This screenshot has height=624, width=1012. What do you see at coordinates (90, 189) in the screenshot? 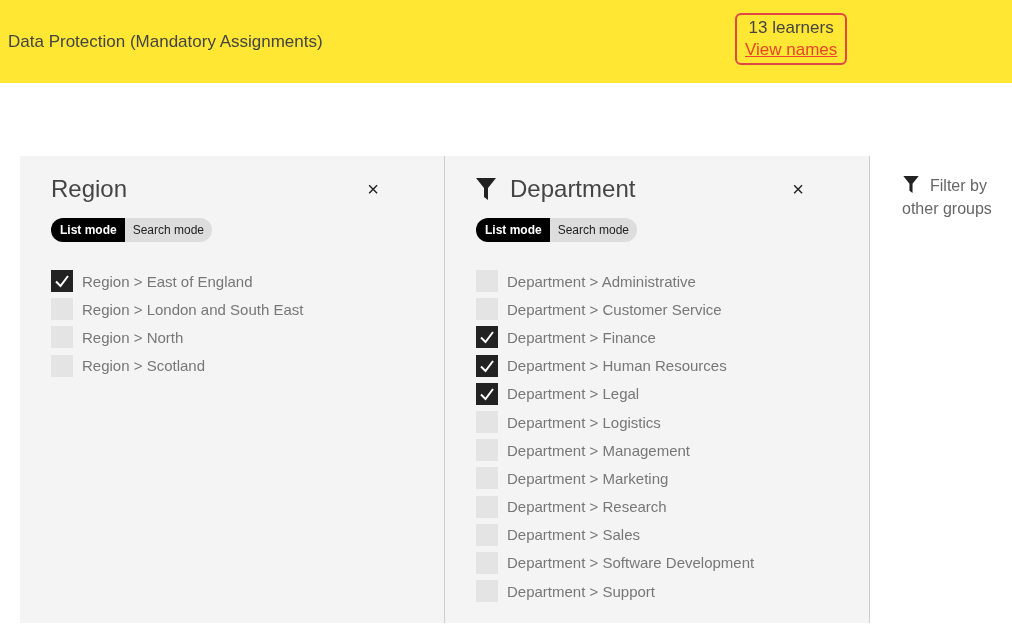
I see `panel-title: Region` at bounding box center [90, 189].